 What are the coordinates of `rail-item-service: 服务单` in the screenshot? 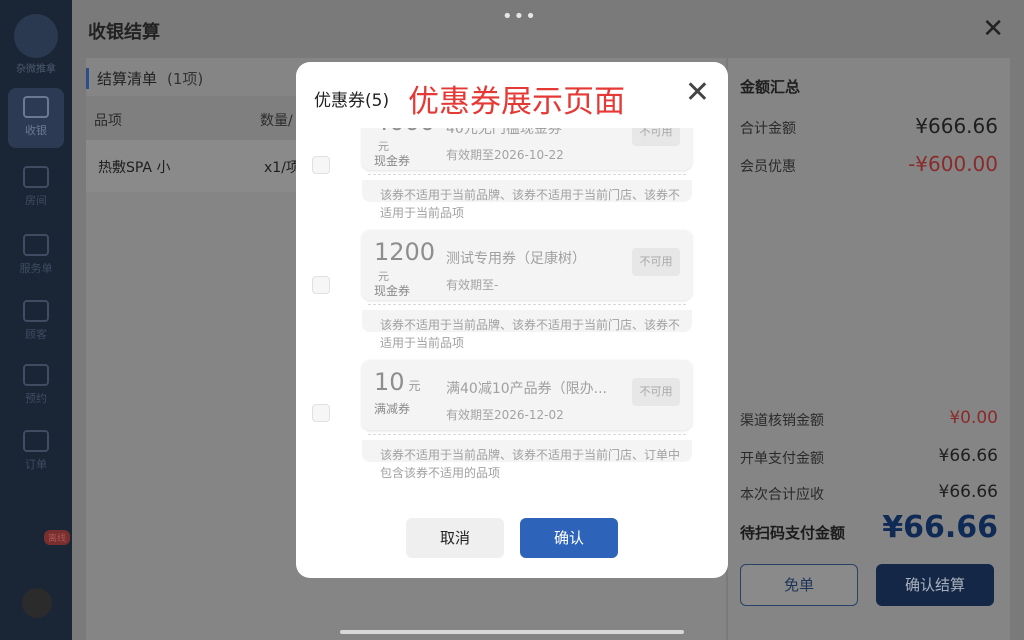 It's located at (36, 256).